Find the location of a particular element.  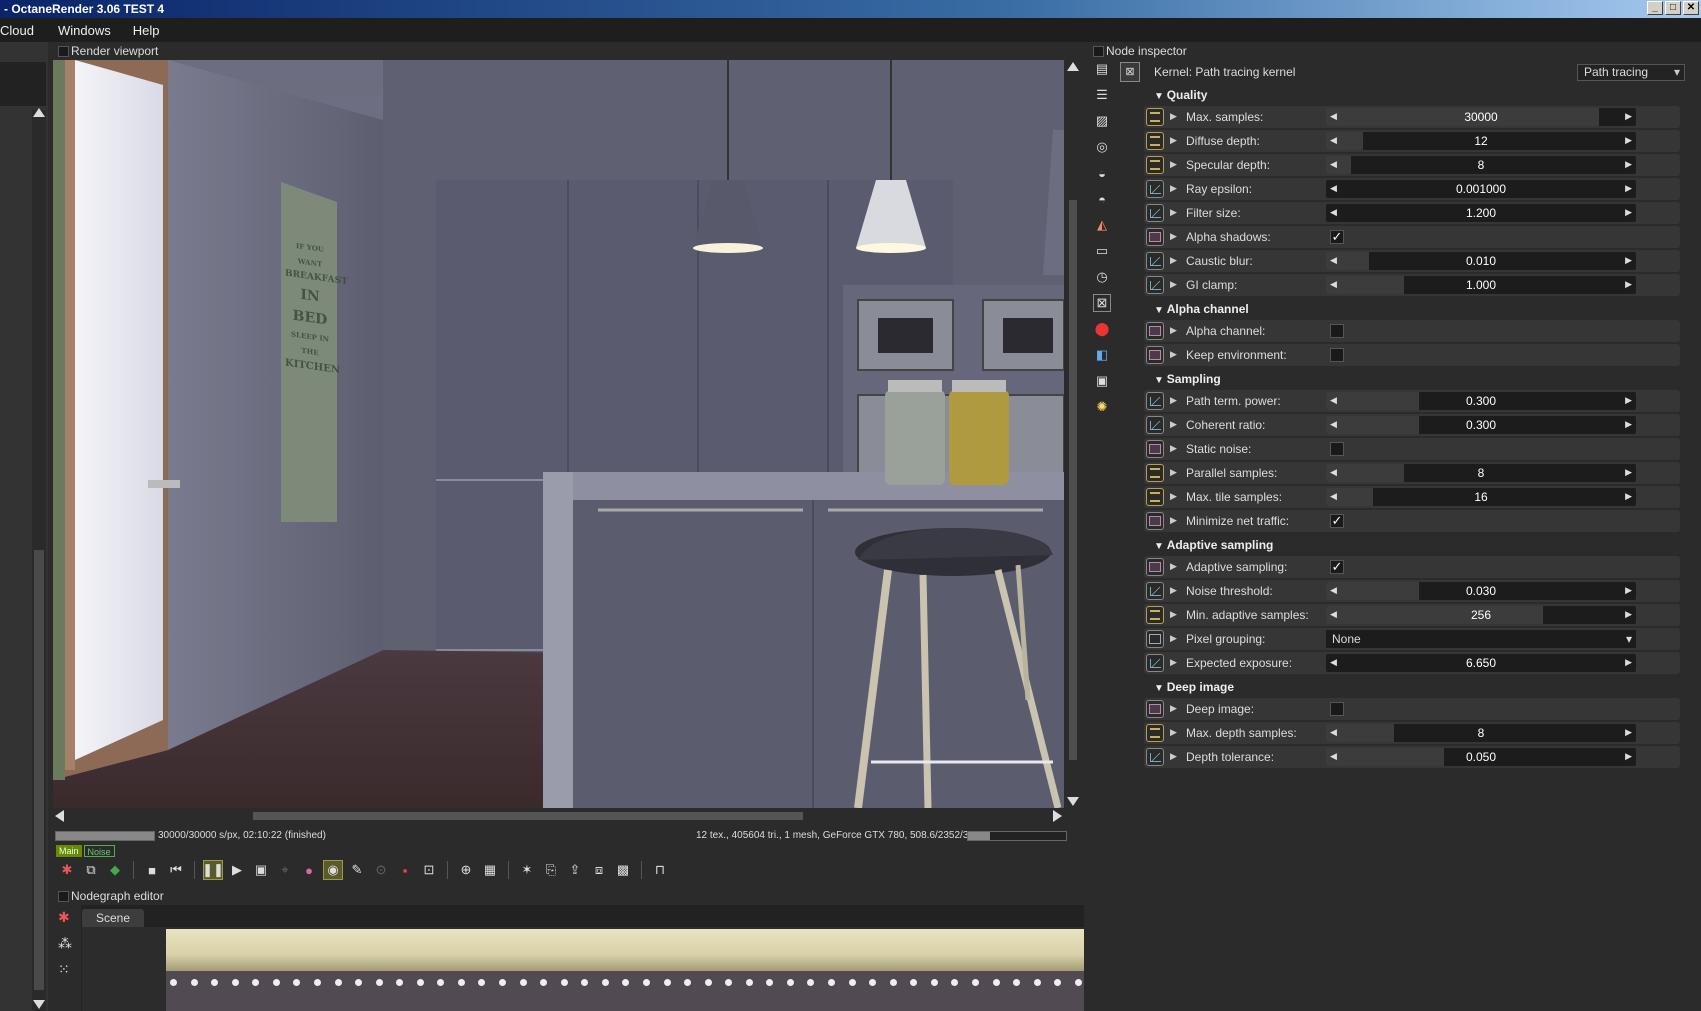

play-icon: ▶ is located at coordinates (237, 870).